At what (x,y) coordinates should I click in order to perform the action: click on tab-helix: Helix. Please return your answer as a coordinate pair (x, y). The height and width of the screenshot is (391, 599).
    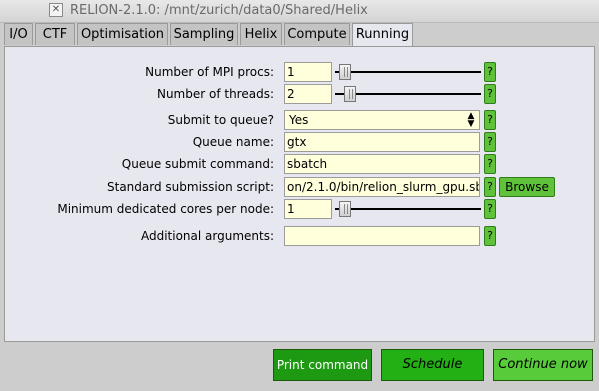
    Looking at the image, I should click on (261, 34).